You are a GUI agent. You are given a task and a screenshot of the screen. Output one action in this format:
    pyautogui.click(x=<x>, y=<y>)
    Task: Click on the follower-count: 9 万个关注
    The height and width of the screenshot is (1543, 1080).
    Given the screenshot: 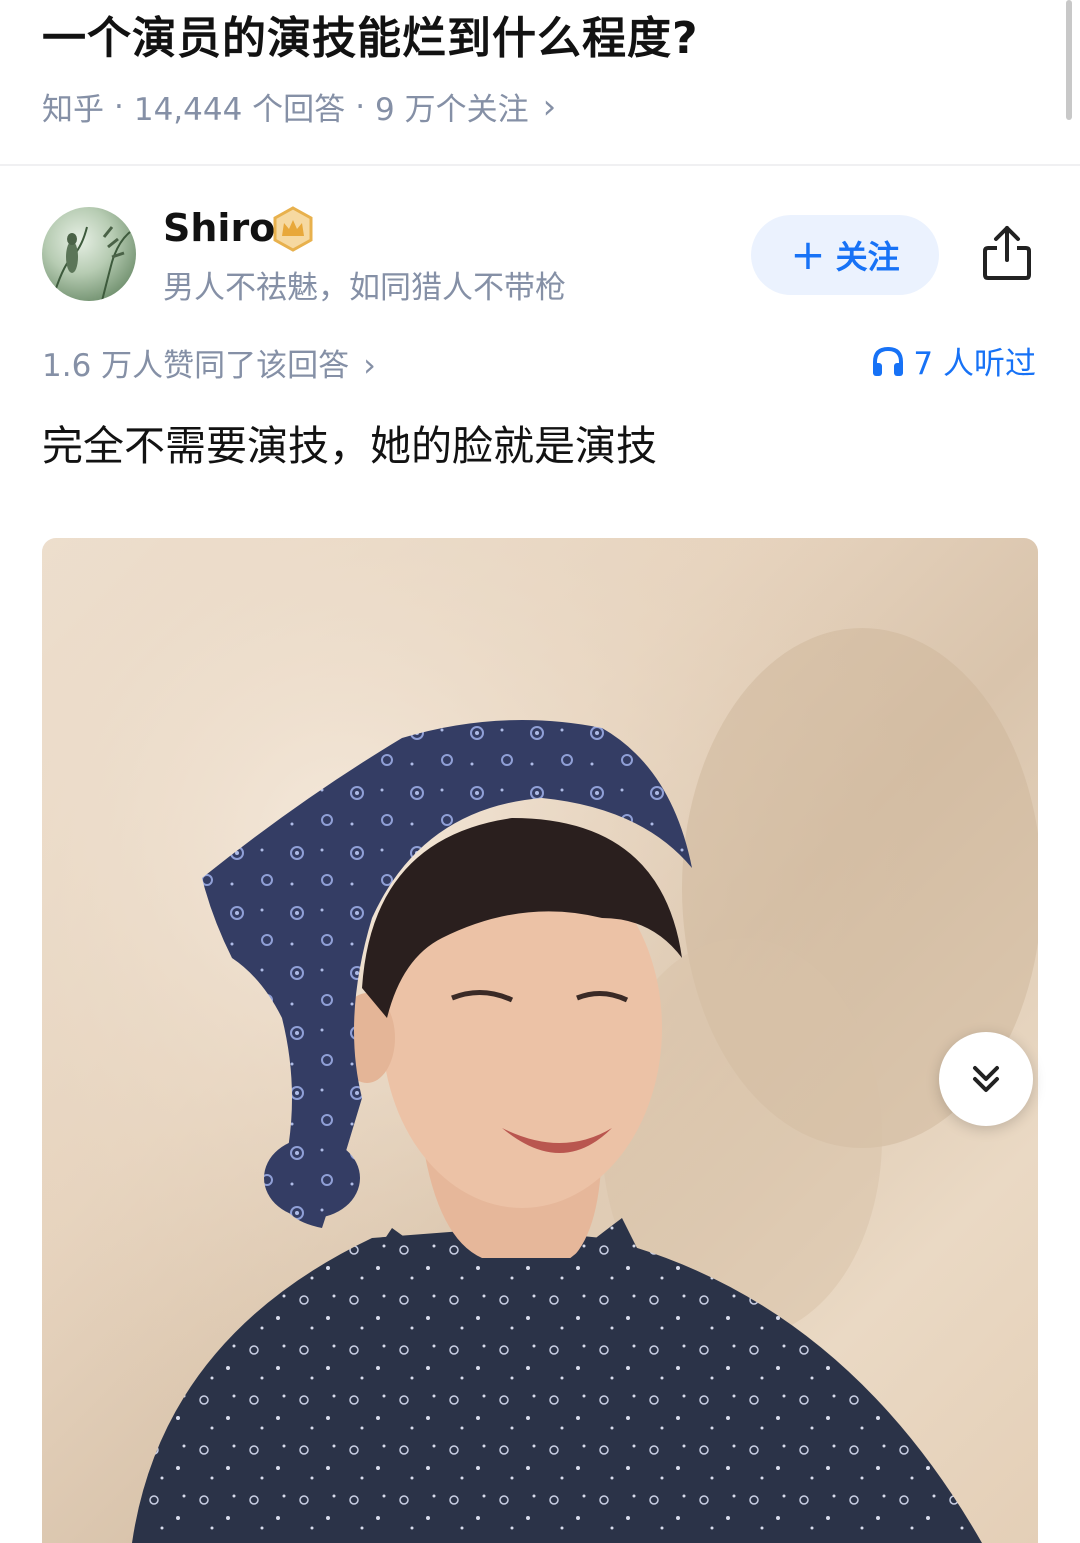 What is the action you would take?
    pyautogui.click(x=452, y=110)
    